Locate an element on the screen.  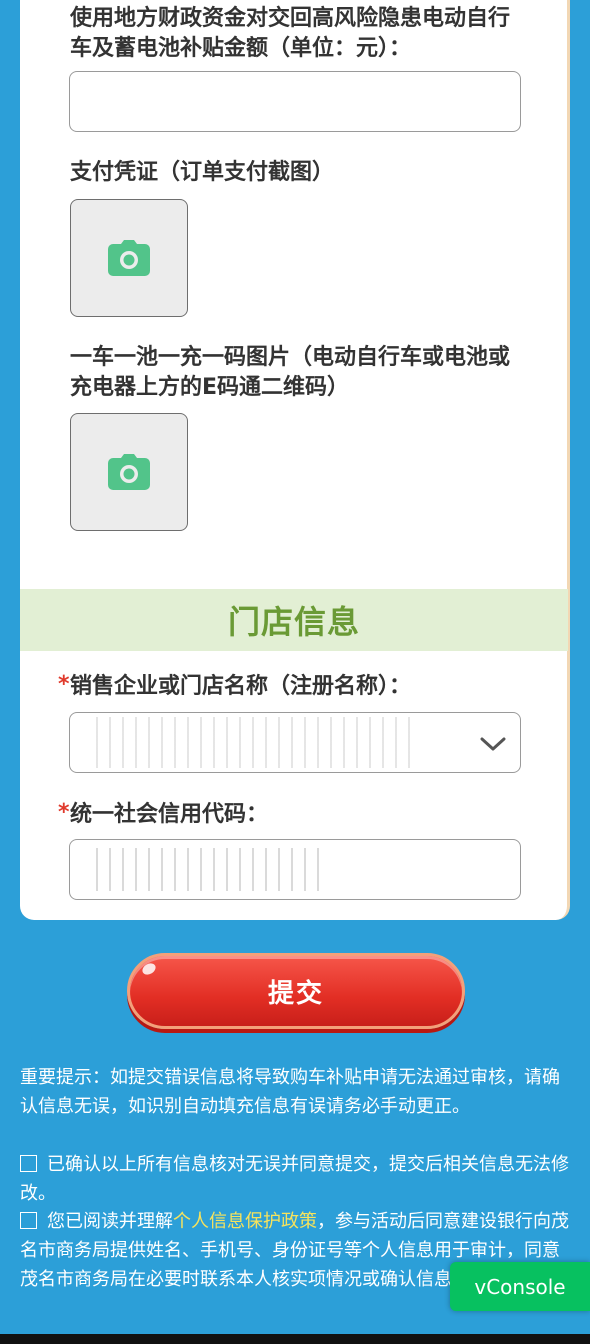
confirm-checkbox is located at coordinates (28, 1163).